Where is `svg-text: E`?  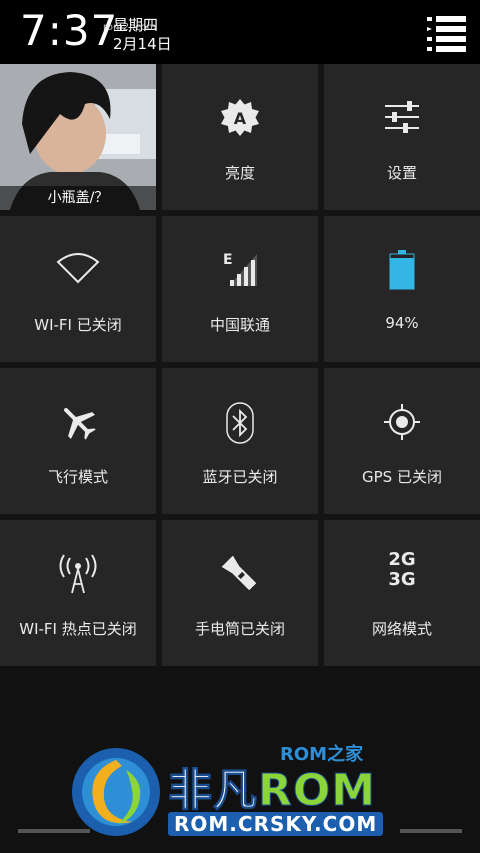 svg-text: E is located at coordinates (228, 260).